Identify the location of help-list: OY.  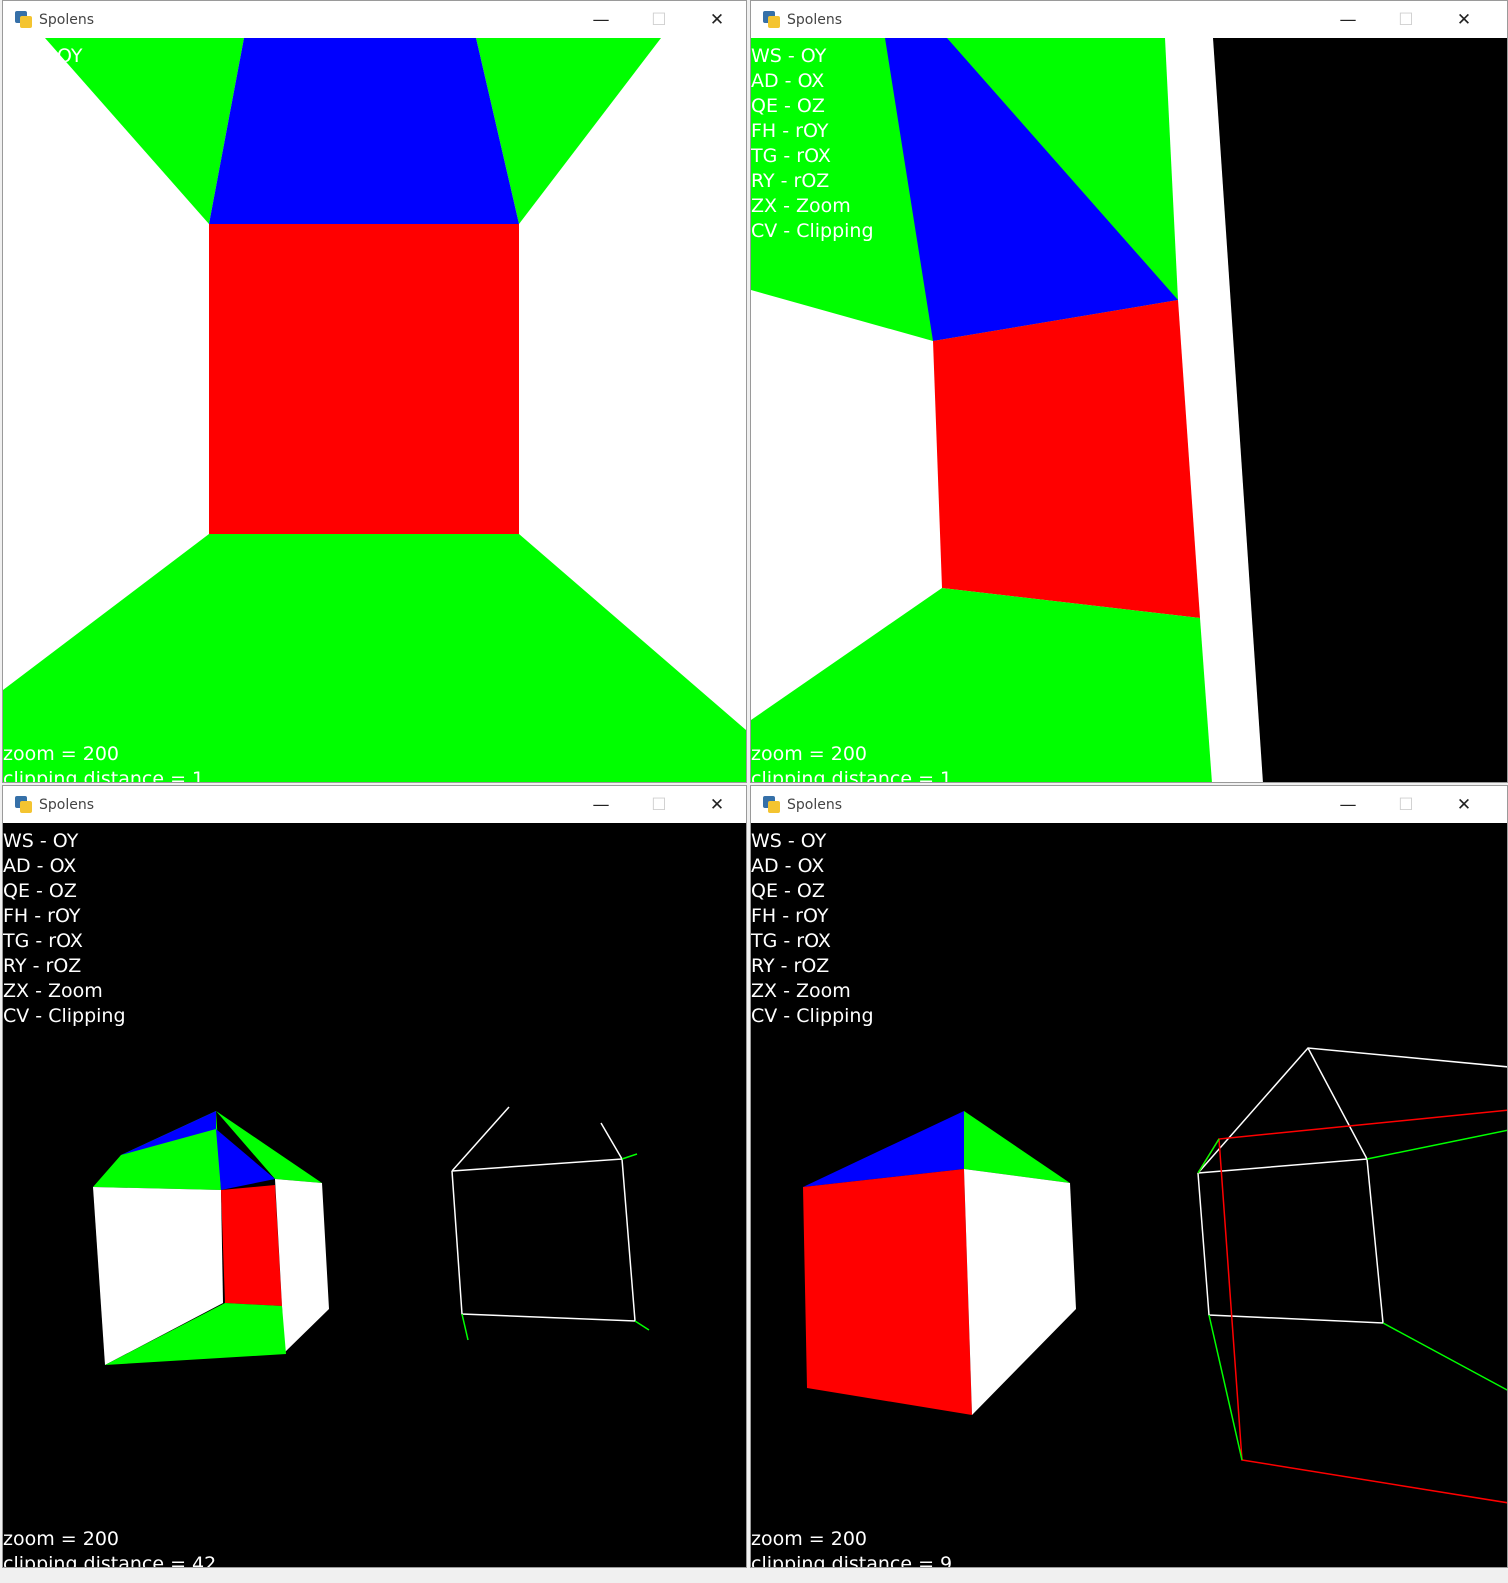
(70, 56).